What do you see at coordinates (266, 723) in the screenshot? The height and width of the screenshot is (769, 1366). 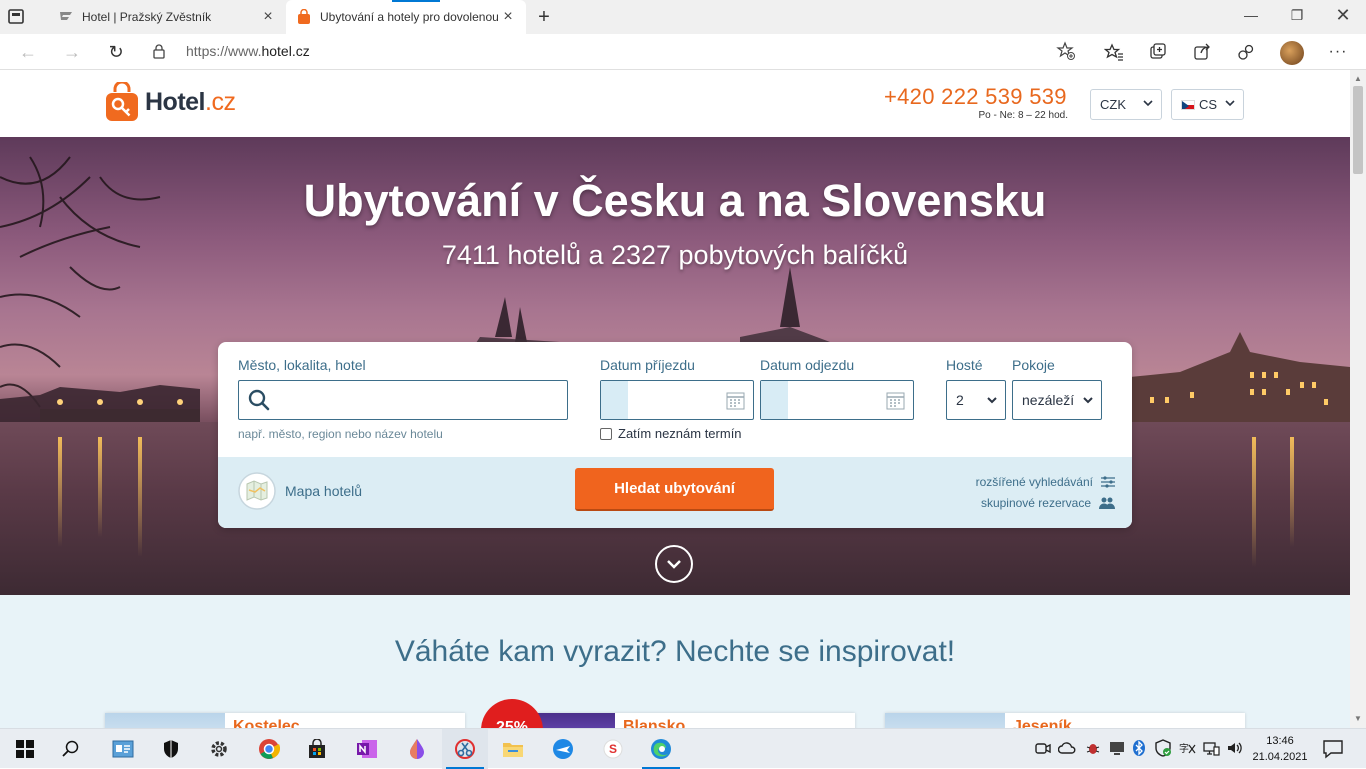 I see `destination-name: Kostelec` at bounding box center [266, 723].